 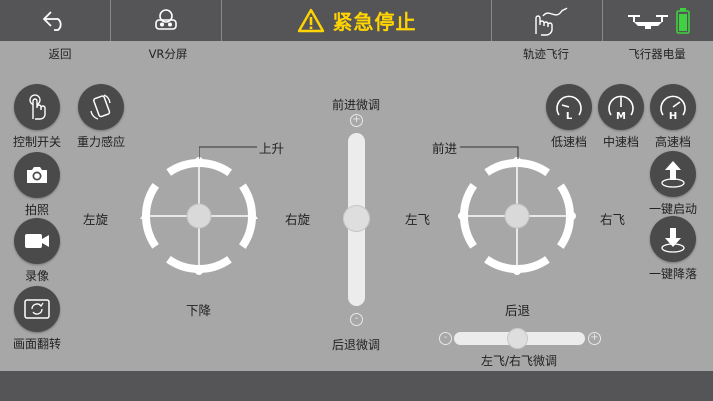 I want to click on forward-backward-trim-knob, so click(x=356, y=218).